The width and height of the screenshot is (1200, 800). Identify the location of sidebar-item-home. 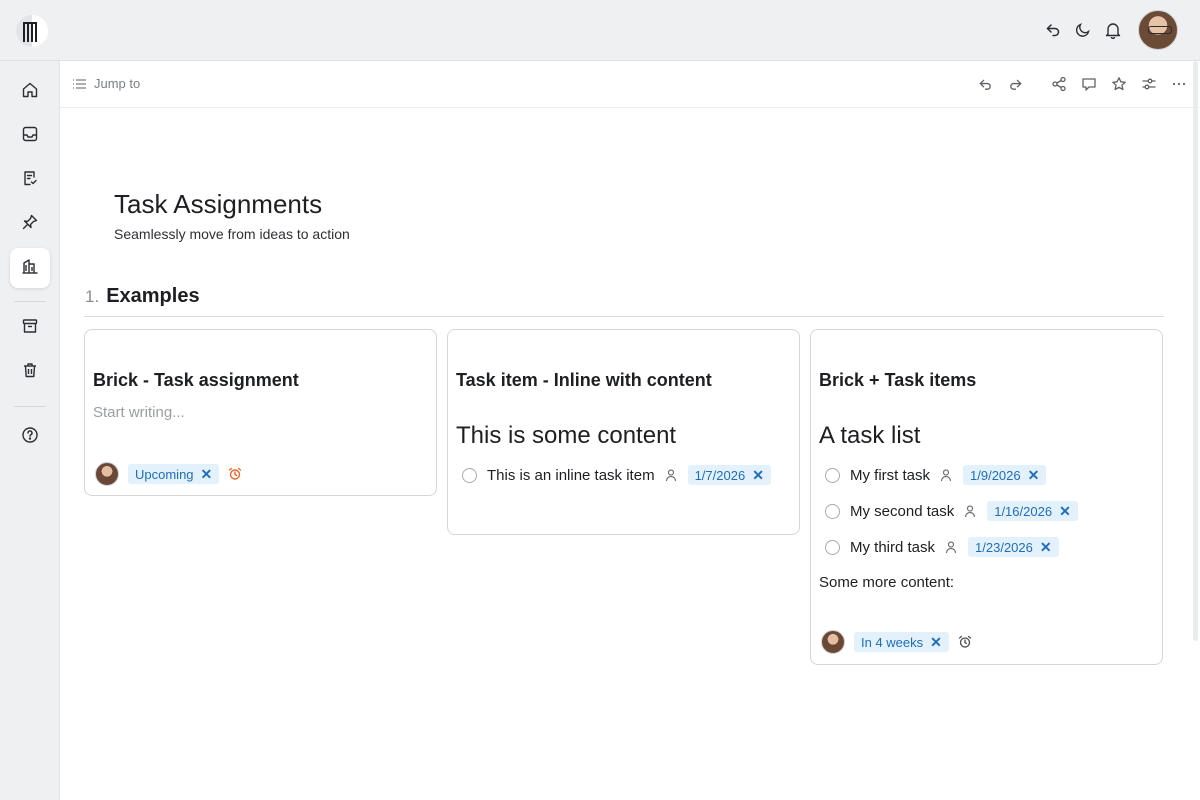
(30, 92).